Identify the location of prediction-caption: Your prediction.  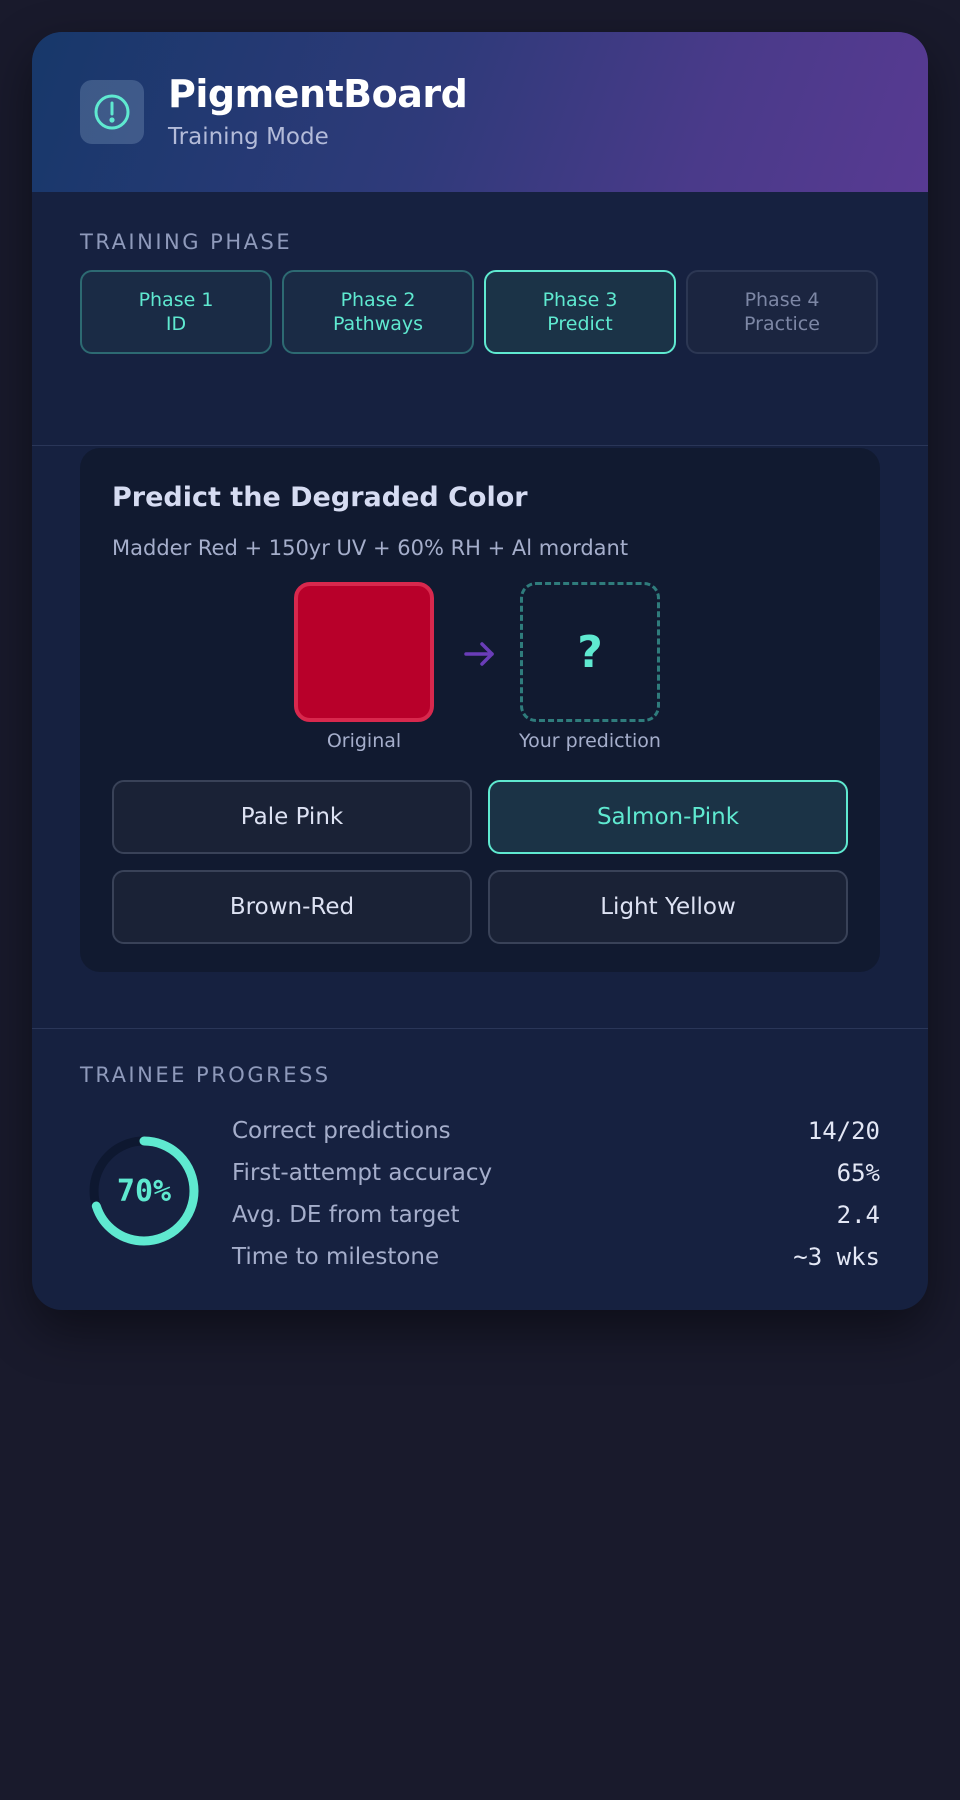
(590, 741).